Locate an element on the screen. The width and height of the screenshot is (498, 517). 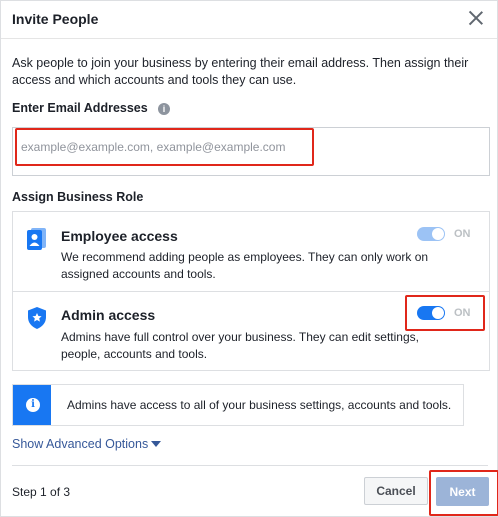
footer-divider is located at coordinates (250, 465).